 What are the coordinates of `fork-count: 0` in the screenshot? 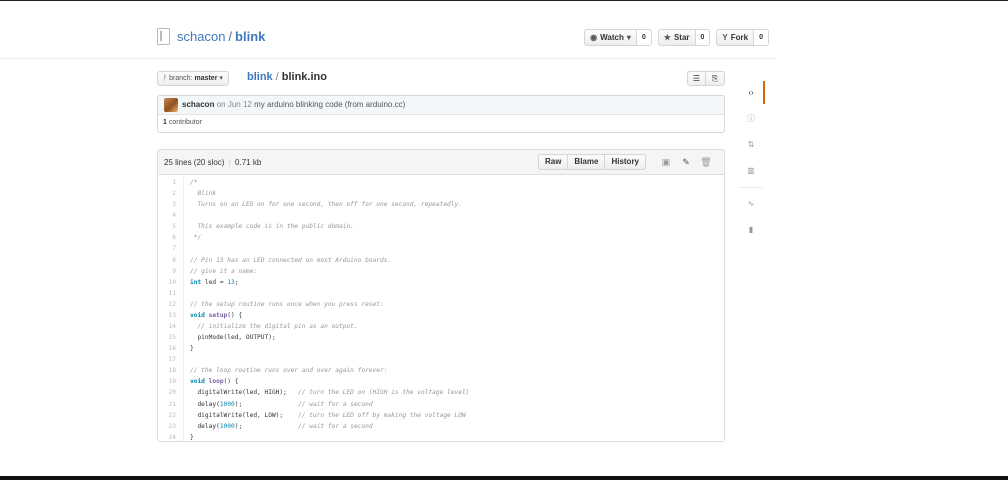 It's located at (761, 37).